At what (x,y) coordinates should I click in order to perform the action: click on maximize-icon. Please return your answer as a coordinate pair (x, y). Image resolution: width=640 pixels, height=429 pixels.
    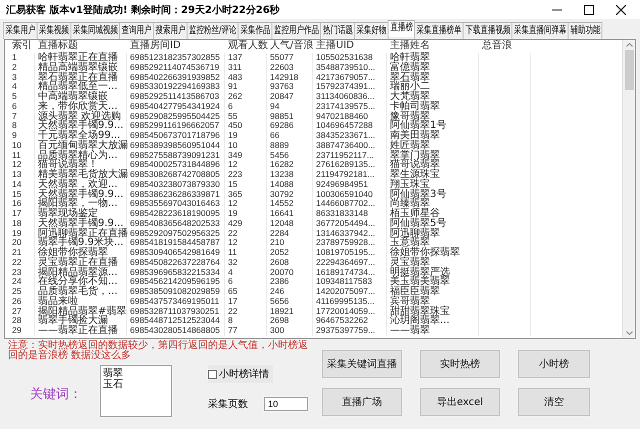
    Looking at the image, I should click on (589, 9).